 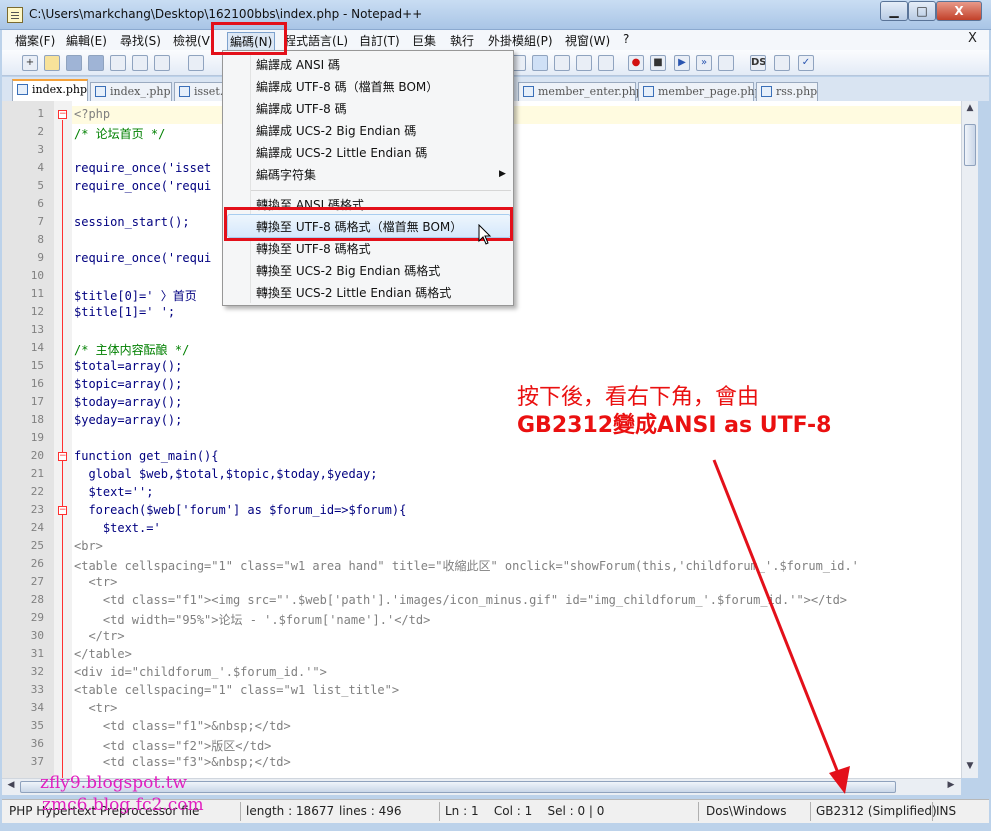 I want to click on user-defined-language-icon, so click(x=562, y=63).